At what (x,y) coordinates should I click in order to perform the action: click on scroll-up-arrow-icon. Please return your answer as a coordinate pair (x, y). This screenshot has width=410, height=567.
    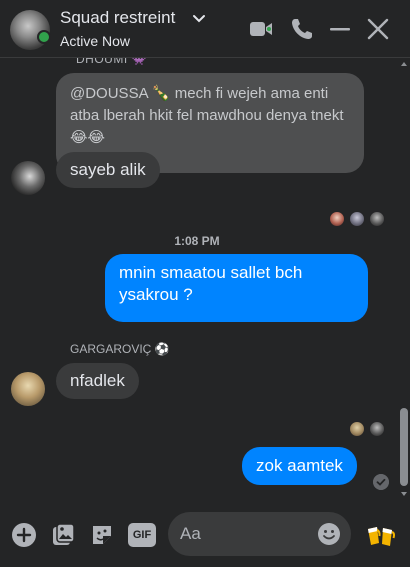
    Looking at the image, I should click on (404, 64).